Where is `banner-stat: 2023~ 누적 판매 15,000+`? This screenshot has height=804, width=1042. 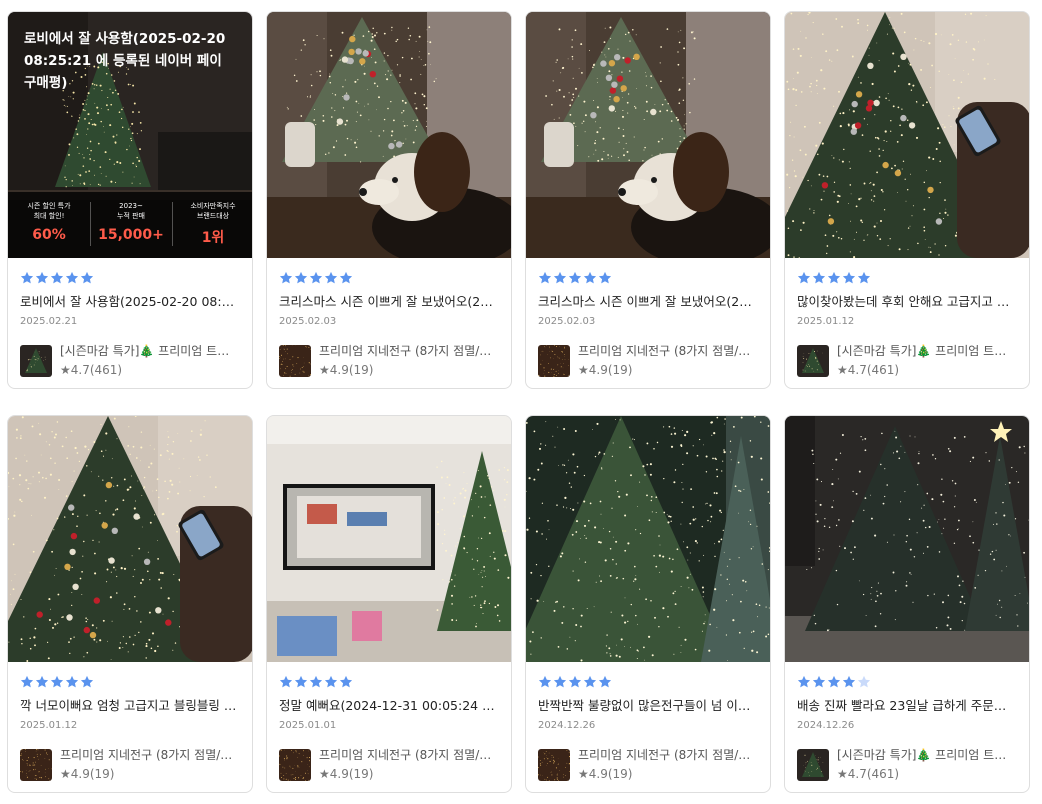 banner-stat: 2023~ 누적 판매 15,000+ is located at coordinates (131, 225).